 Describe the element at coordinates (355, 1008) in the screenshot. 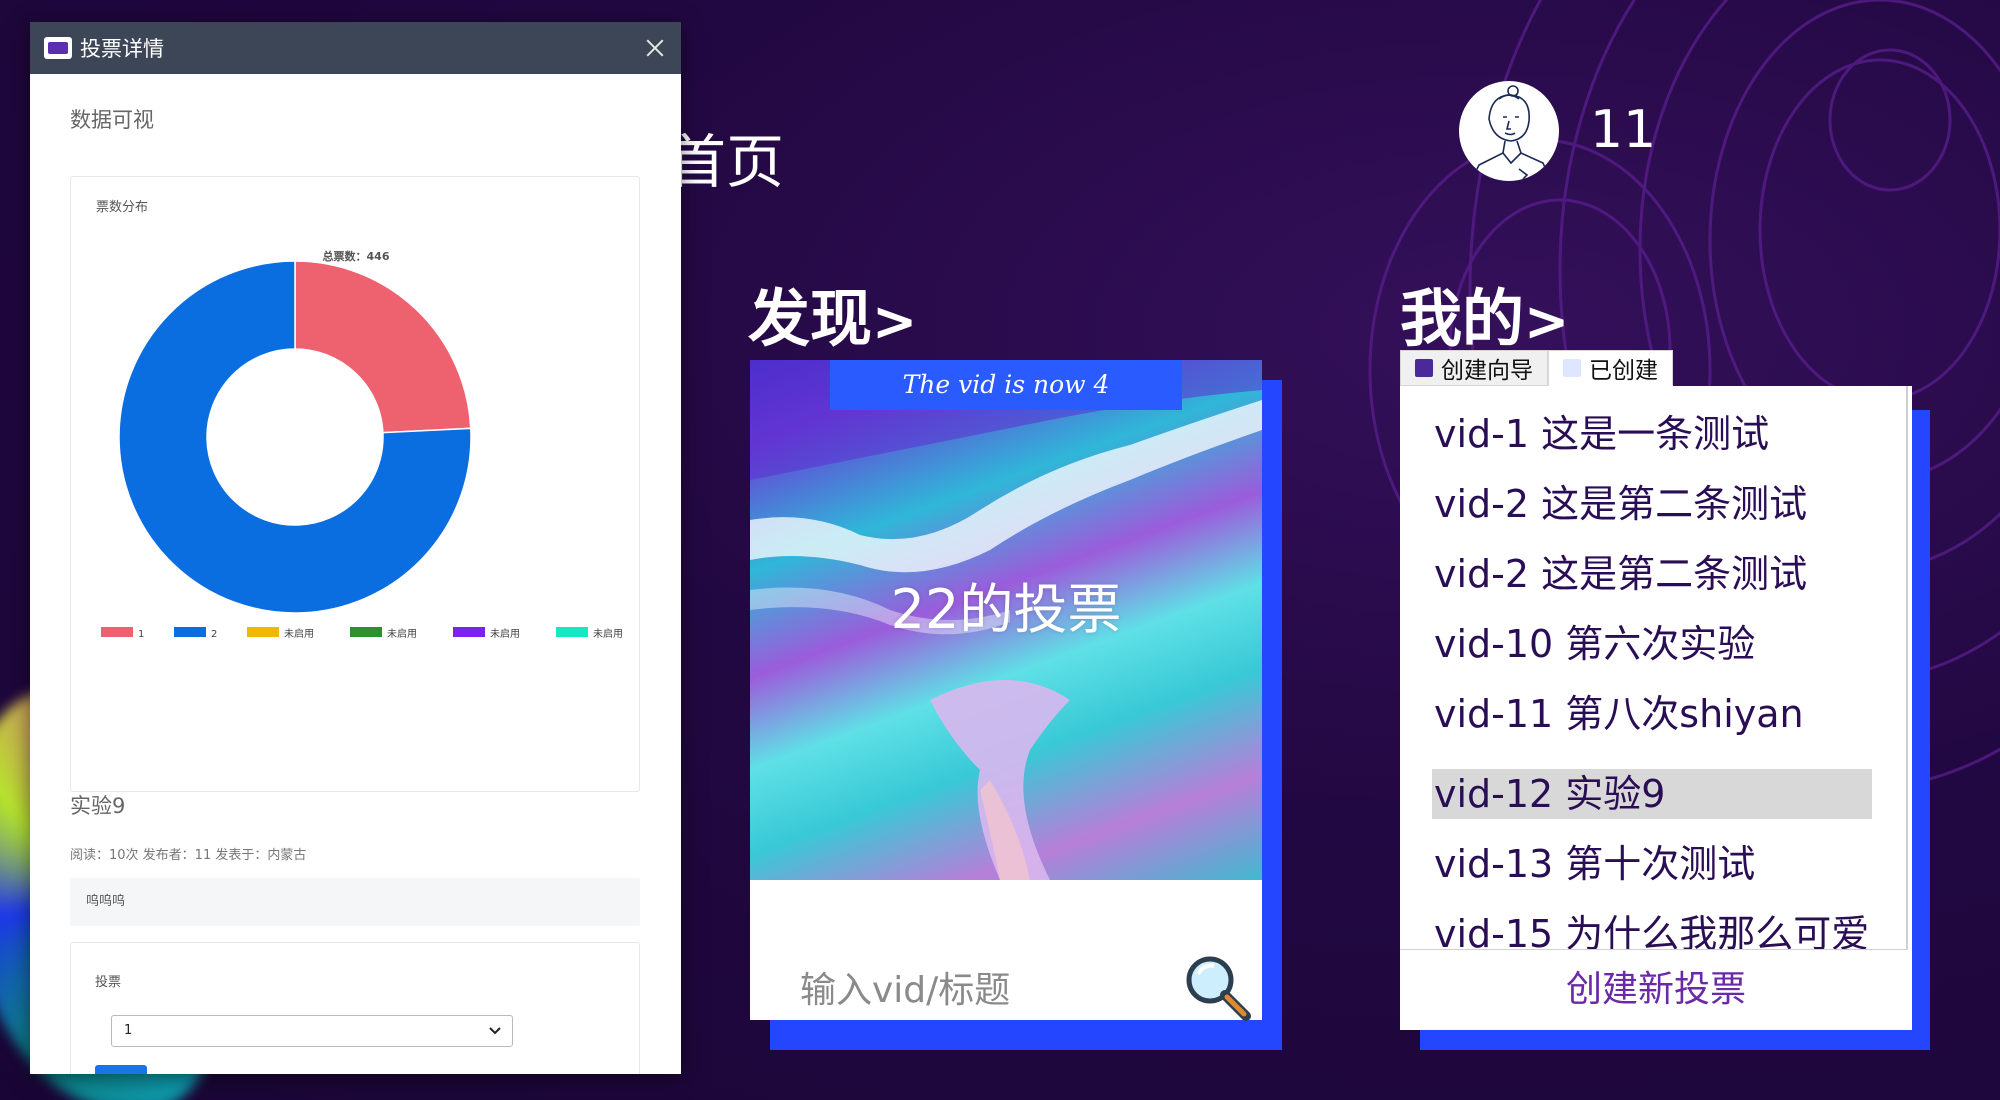

I see `vote-panel: 投票 1` at that location.